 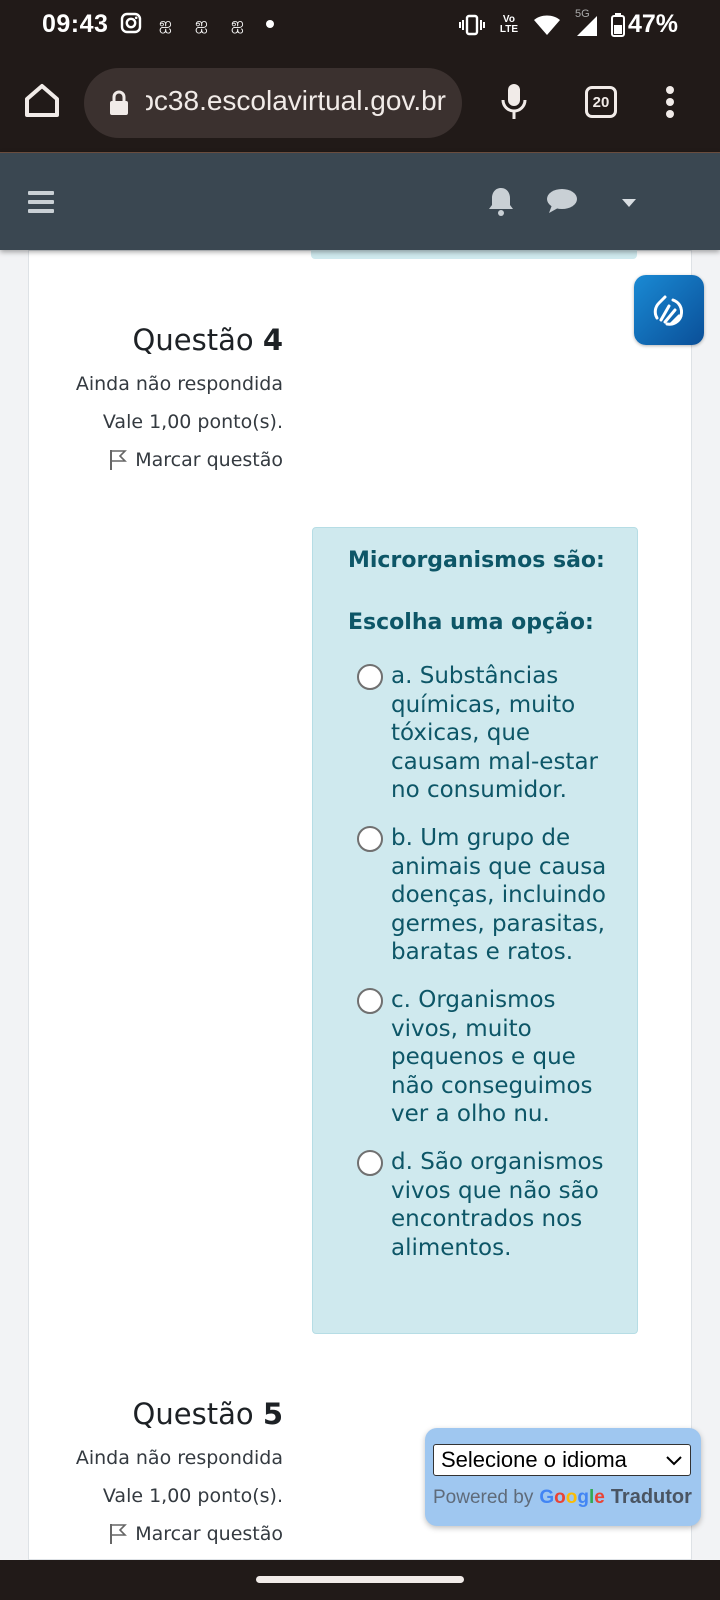 What do you see at coordinates (296, 101) in the screenshot?
I see `url-text: ava.ppc38.escolavirtual.gov.br` at bounding box center [296, 101].